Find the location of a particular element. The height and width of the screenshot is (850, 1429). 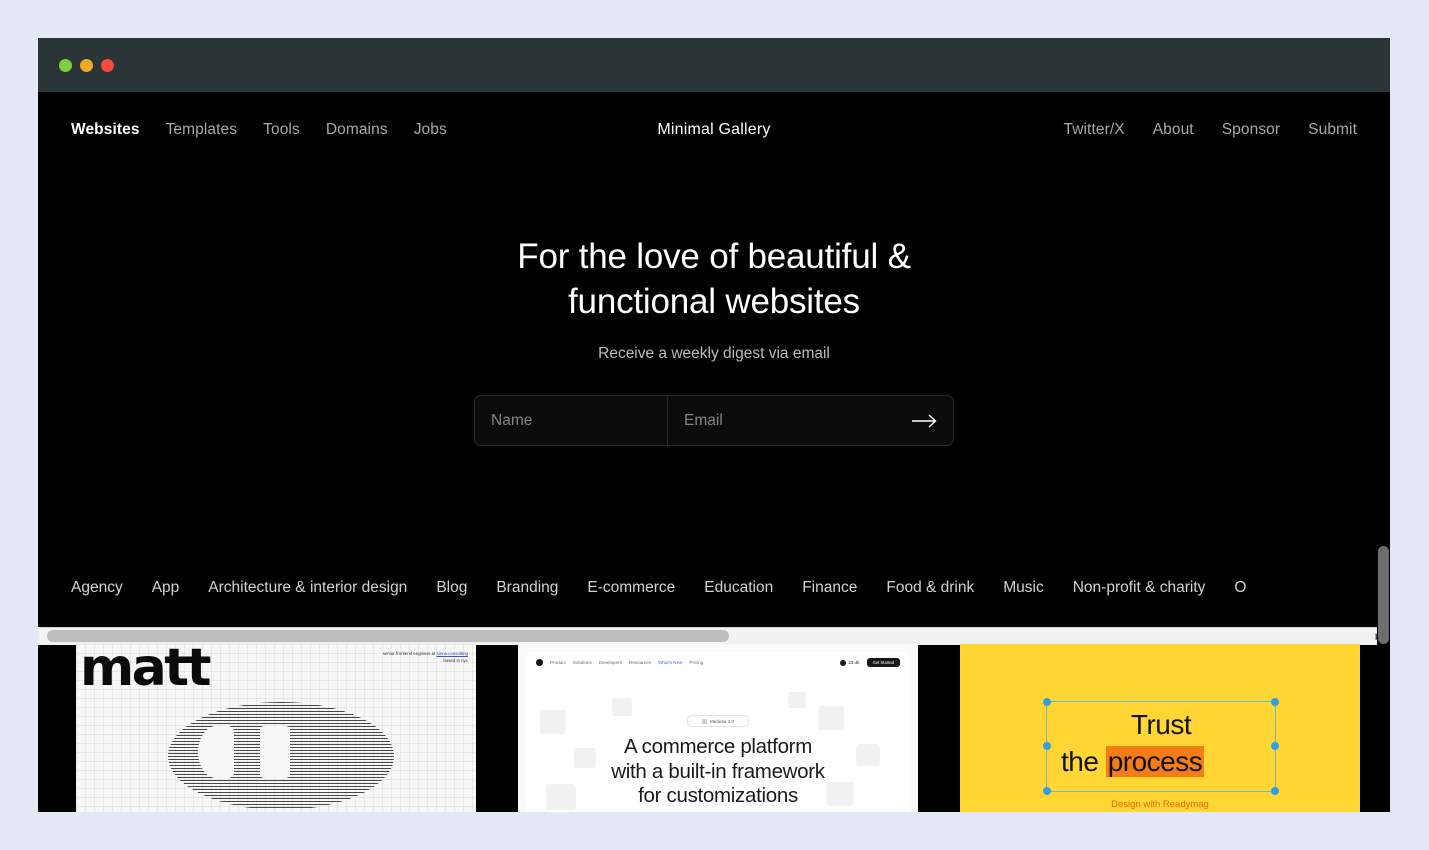

horizontal-scrollbar: ▶ is located at coordinates (714, 636).